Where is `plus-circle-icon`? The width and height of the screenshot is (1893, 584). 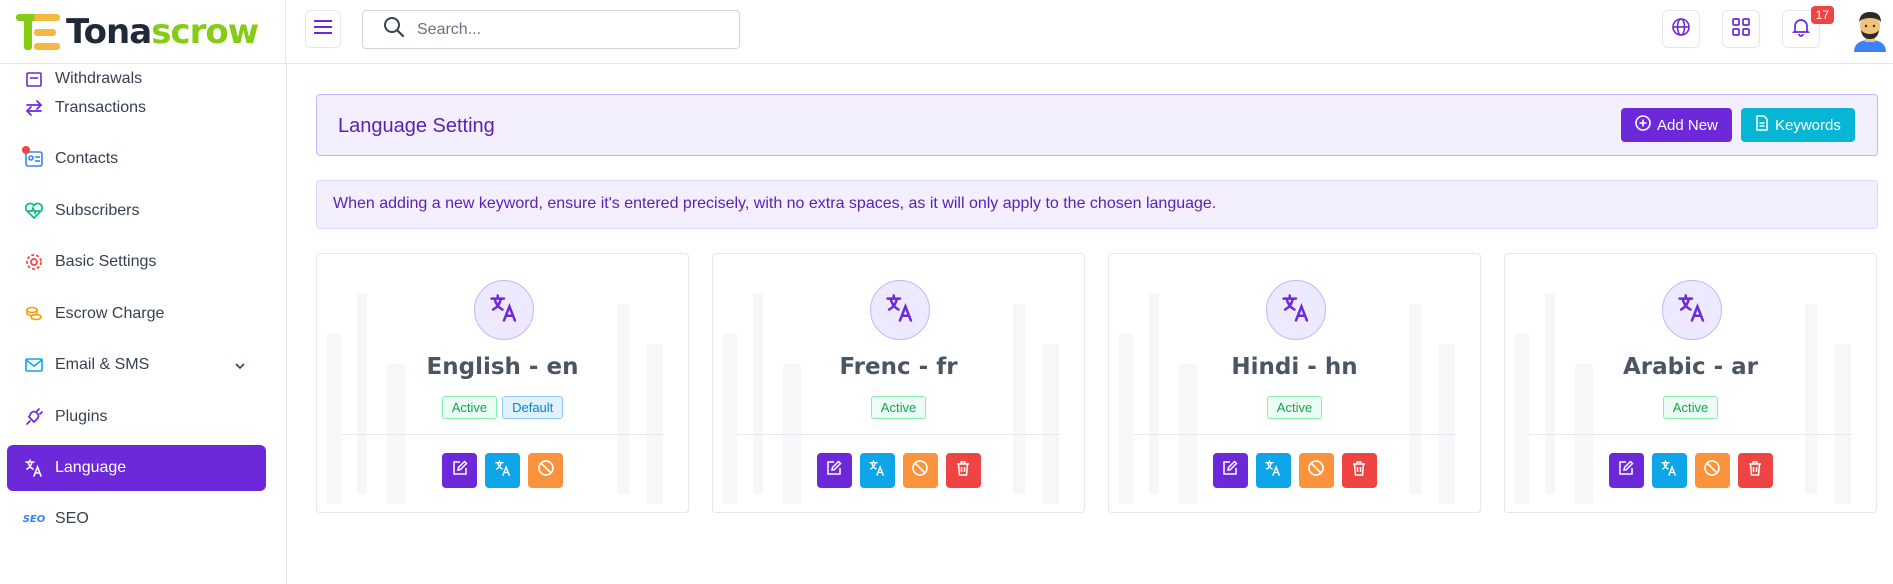 plus-circle-icon is located at coordinates (1643, 125).